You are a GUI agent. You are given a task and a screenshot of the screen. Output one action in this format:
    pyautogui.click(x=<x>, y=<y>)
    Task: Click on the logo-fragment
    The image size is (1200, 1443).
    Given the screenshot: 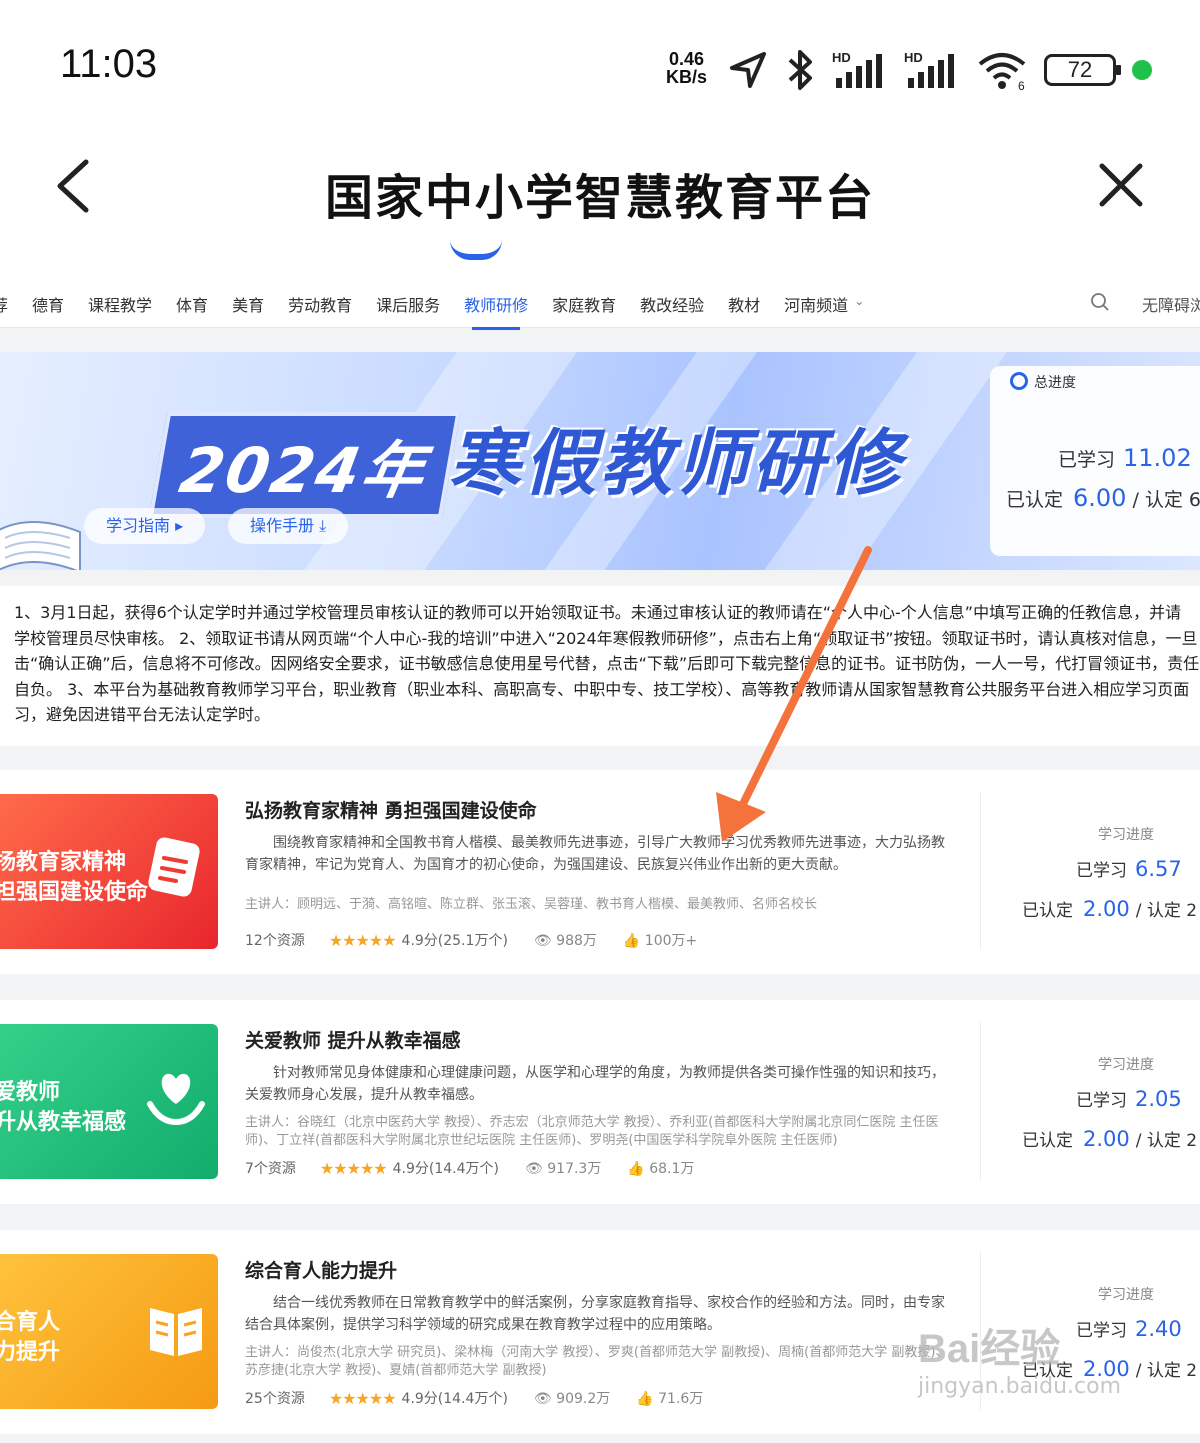 What is the action you would take?
    pyautogui.click(x=476, y=250)
    